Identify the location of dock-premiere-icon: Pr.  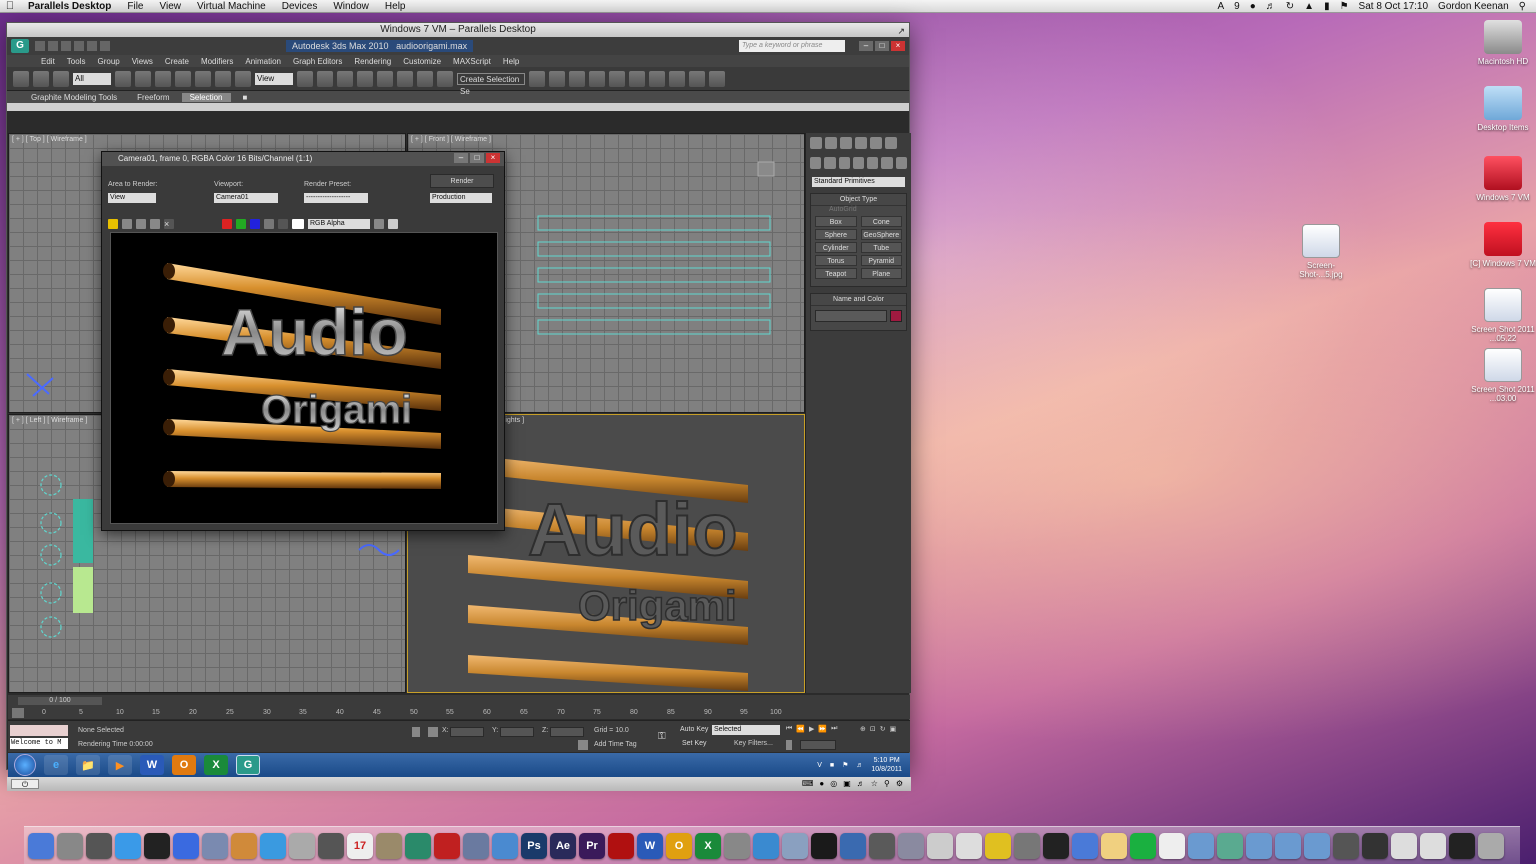
(592, 845).